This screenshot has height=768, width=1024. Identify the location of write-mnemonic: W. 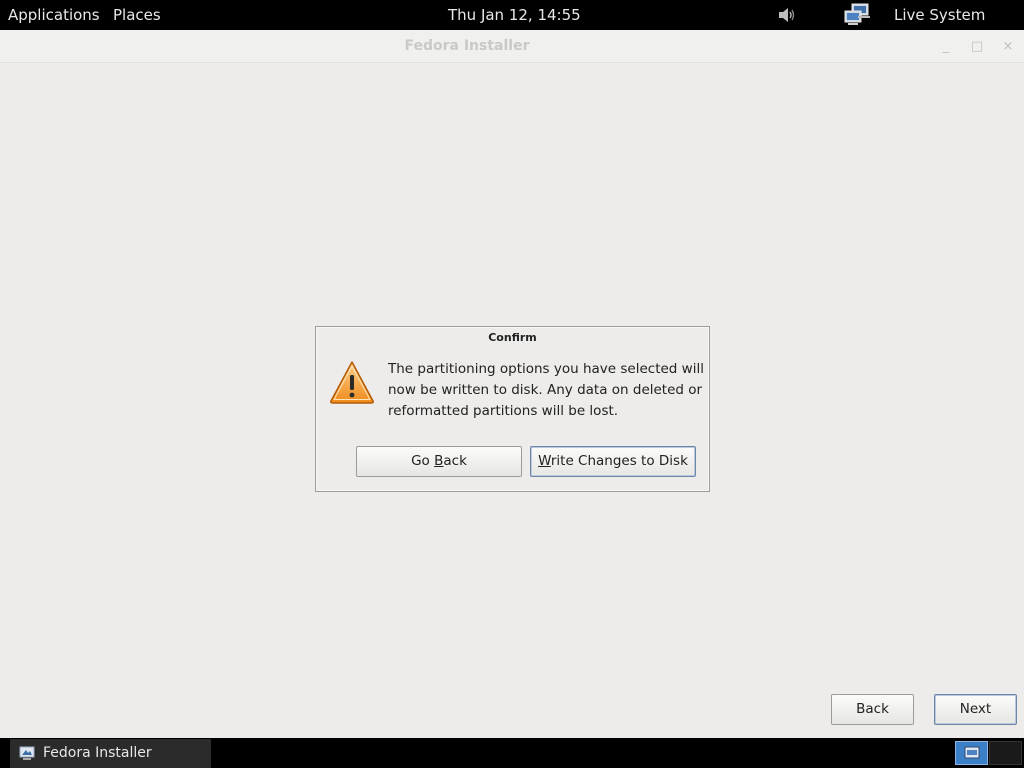
(544, 461).